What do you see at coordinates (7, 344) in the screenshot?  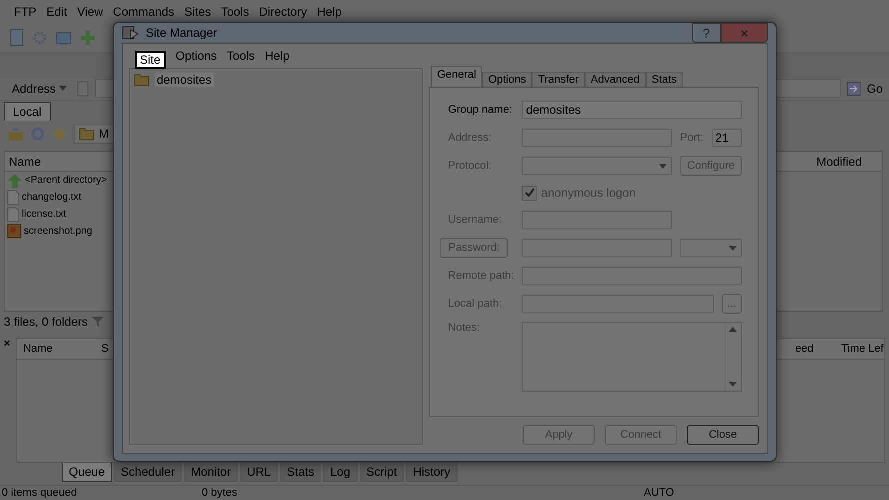 I see `close-button: ×` at bounding box center [7, 344].